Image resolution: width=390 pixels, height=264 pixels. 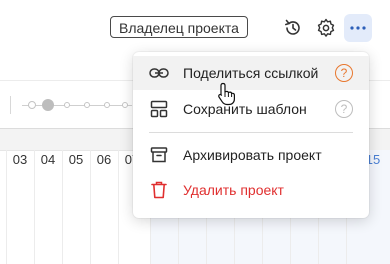 What do you see at coordinates (104, 159) in the screenshot?
I see `timeline-day: 06` at bounding box center [104, 159].